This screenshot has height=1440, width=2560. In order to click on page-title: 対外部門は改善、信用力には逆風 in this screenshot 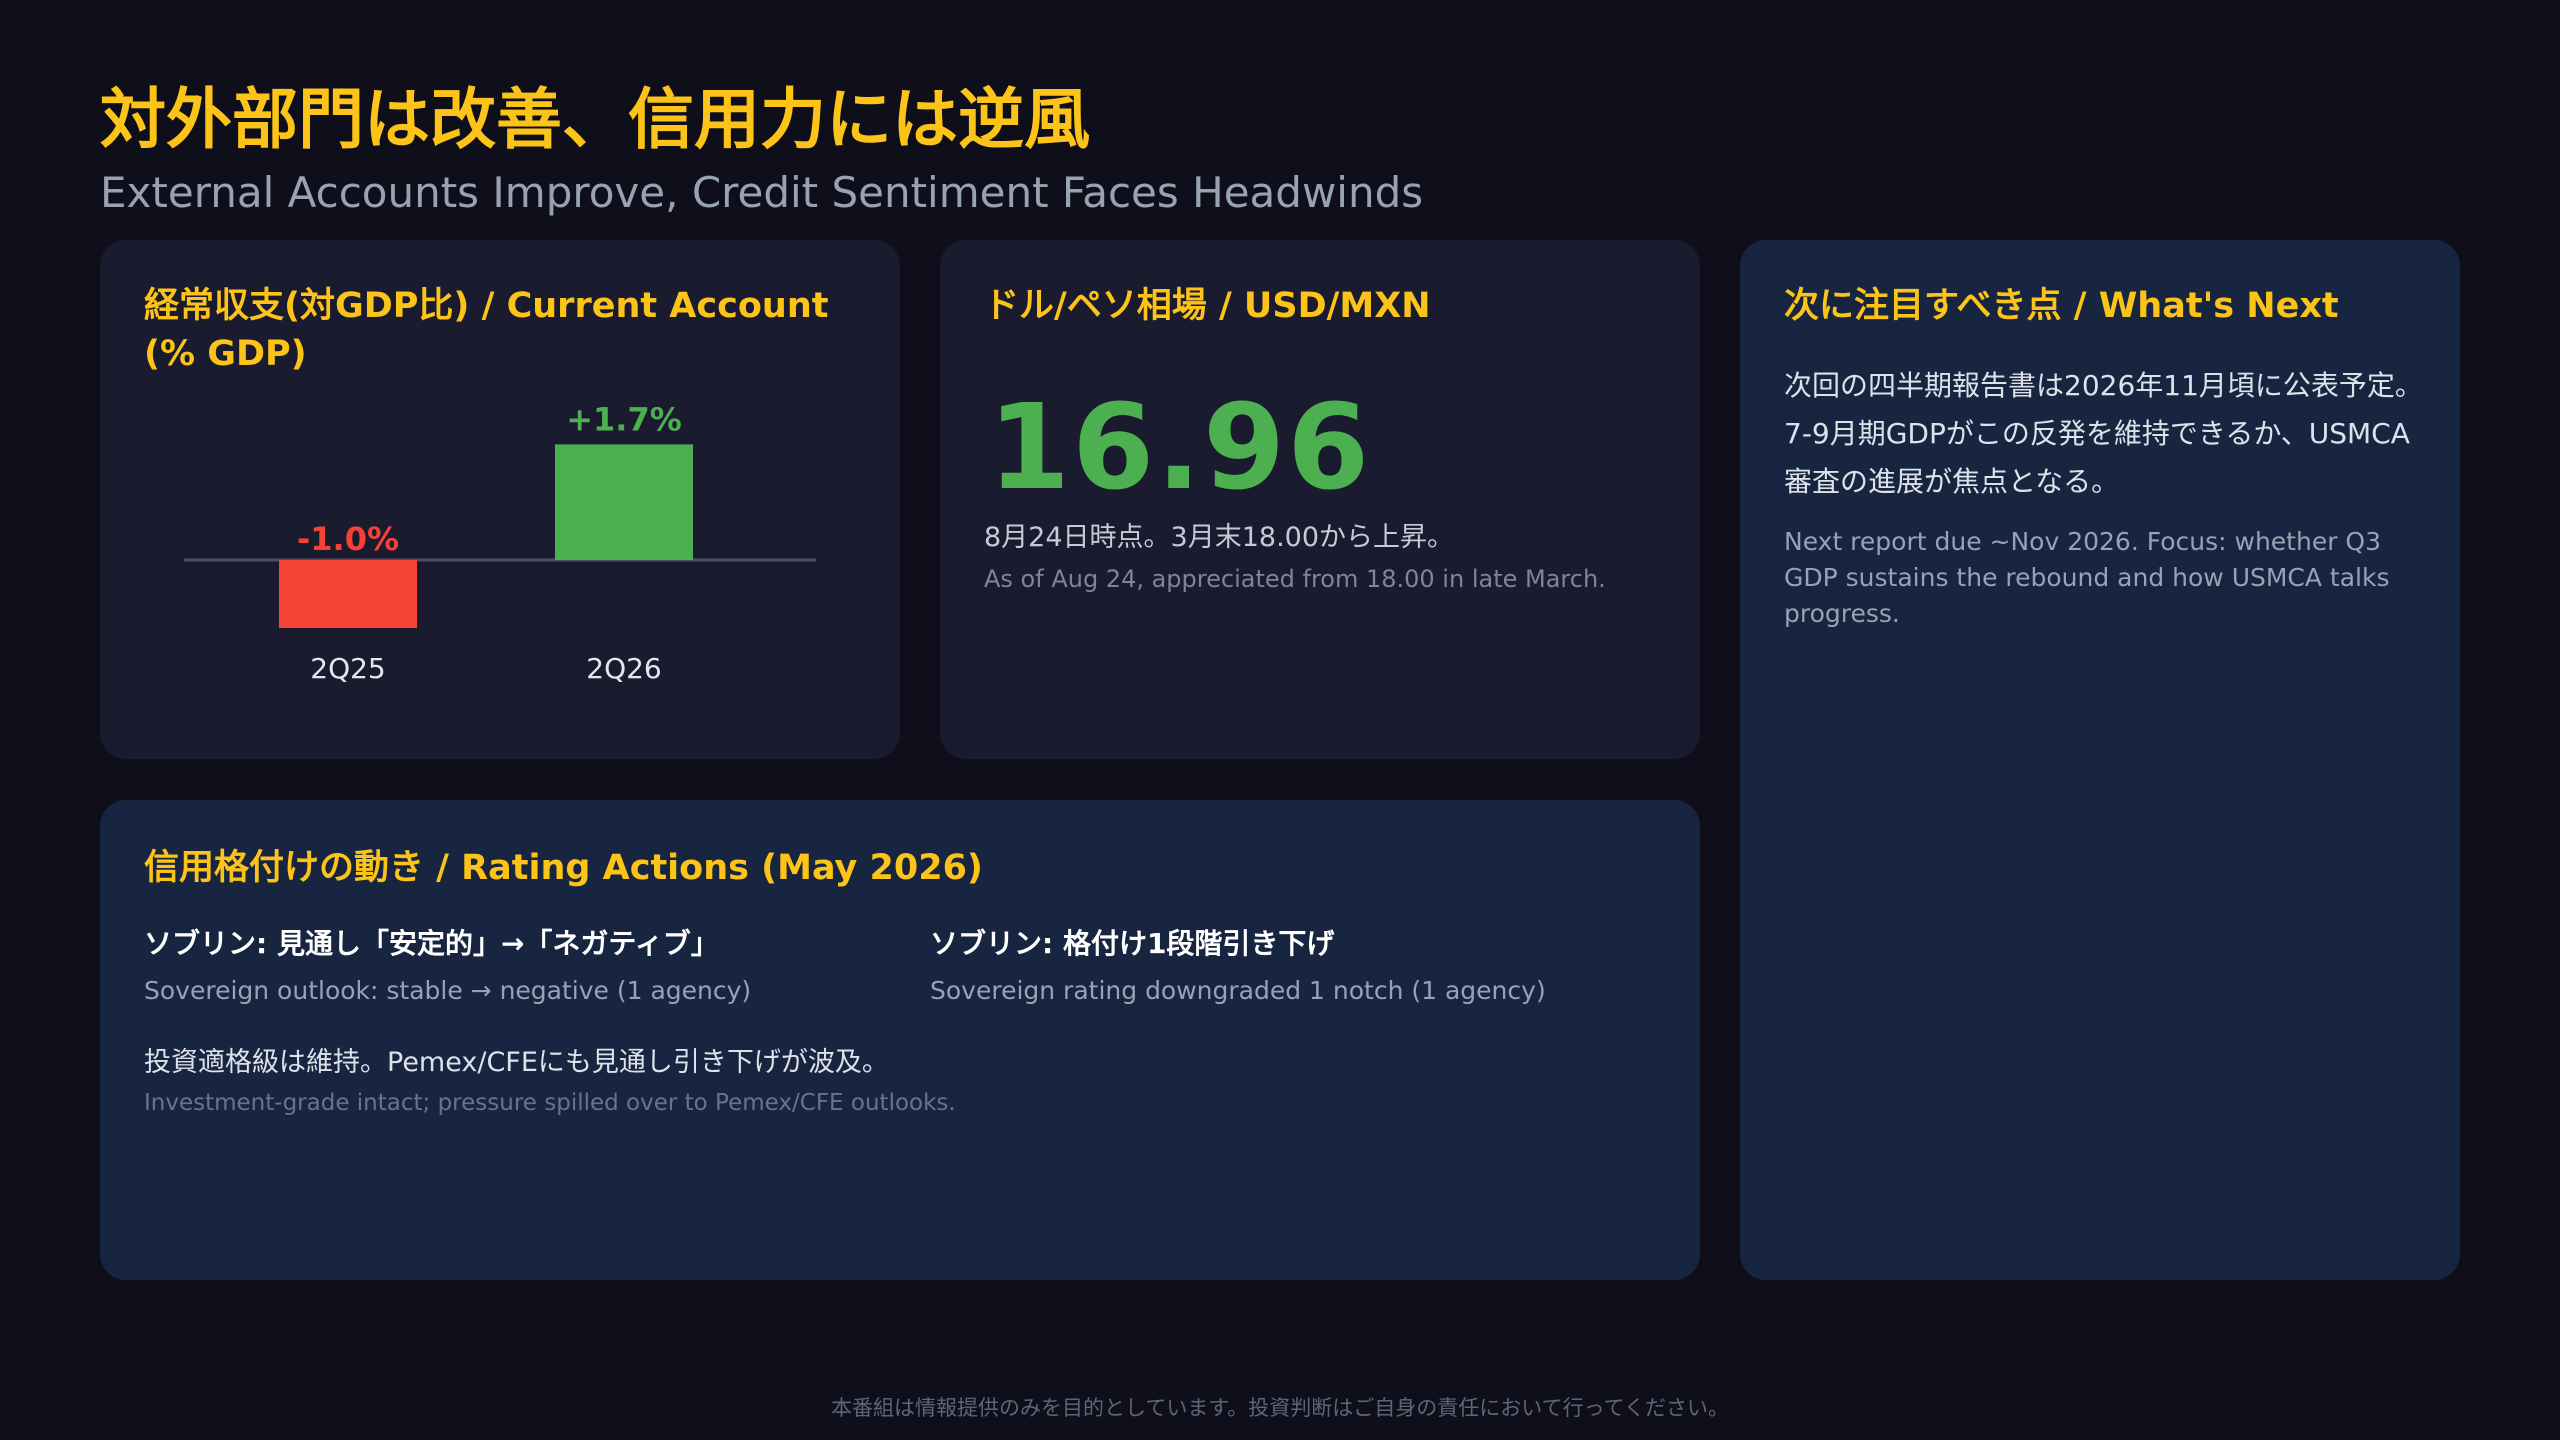, I will do `click(595, 119)`.